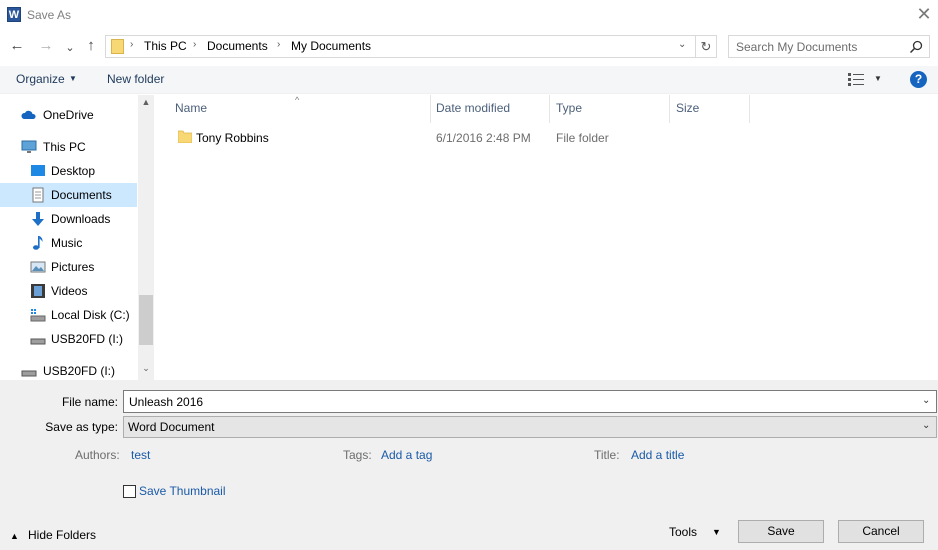  What do you see at coordinates (81, 427) in the screenshot?
I see `save-as-type-label: Save as type:` at bounding box center [81, 427].